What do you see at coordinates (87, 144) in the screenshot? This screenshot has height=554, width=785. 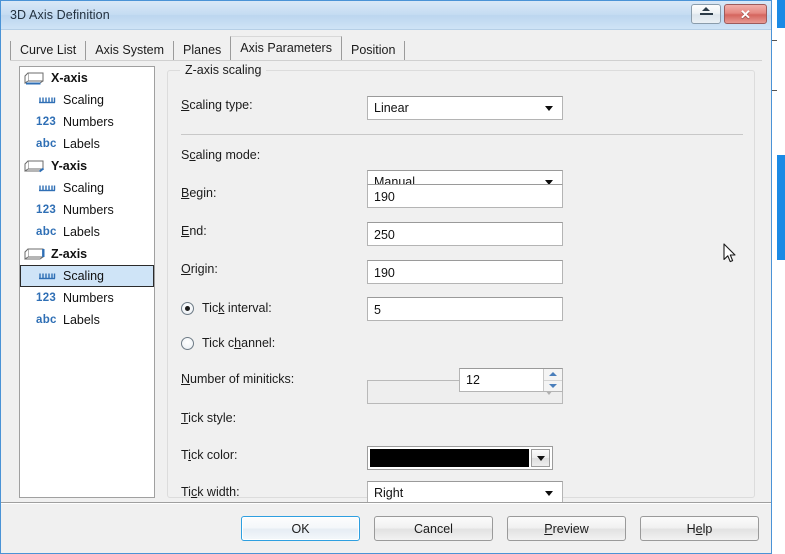 I see `tree-item-x-labels: abc Labels` at bounding box center [87, 144].